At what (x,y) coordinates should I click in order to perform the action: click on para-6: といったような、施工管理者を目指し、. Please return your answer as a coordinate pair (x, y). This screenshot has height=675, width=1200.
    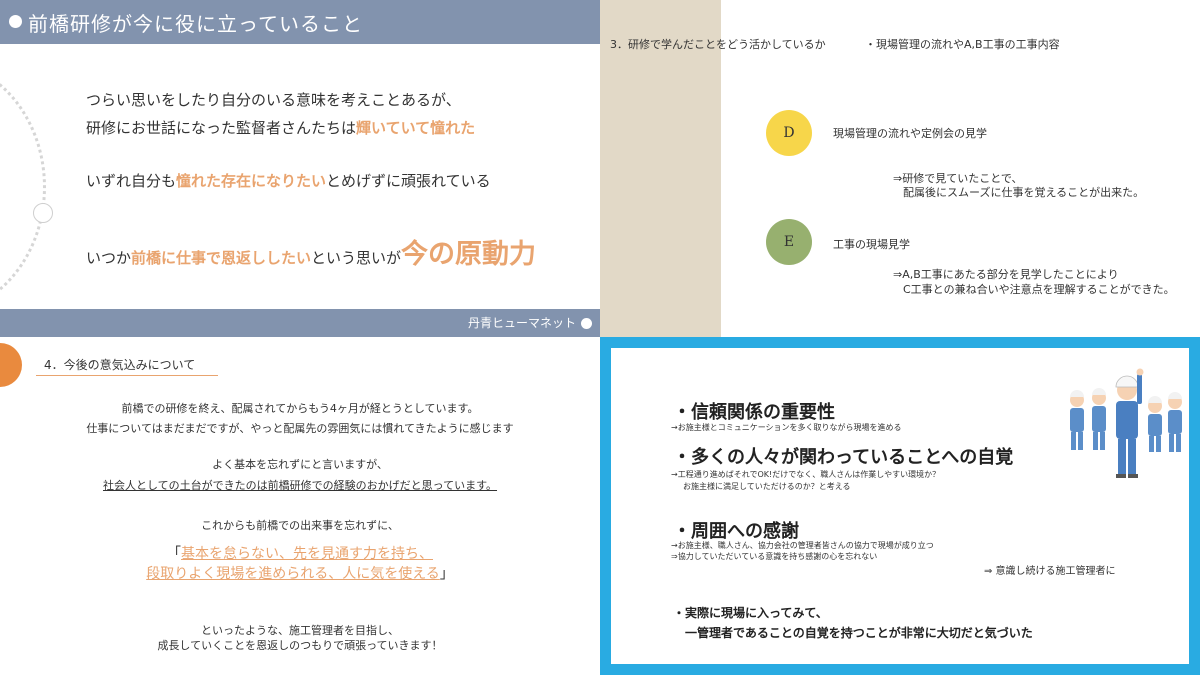
    Looking at the image, I should click on (300, 630).